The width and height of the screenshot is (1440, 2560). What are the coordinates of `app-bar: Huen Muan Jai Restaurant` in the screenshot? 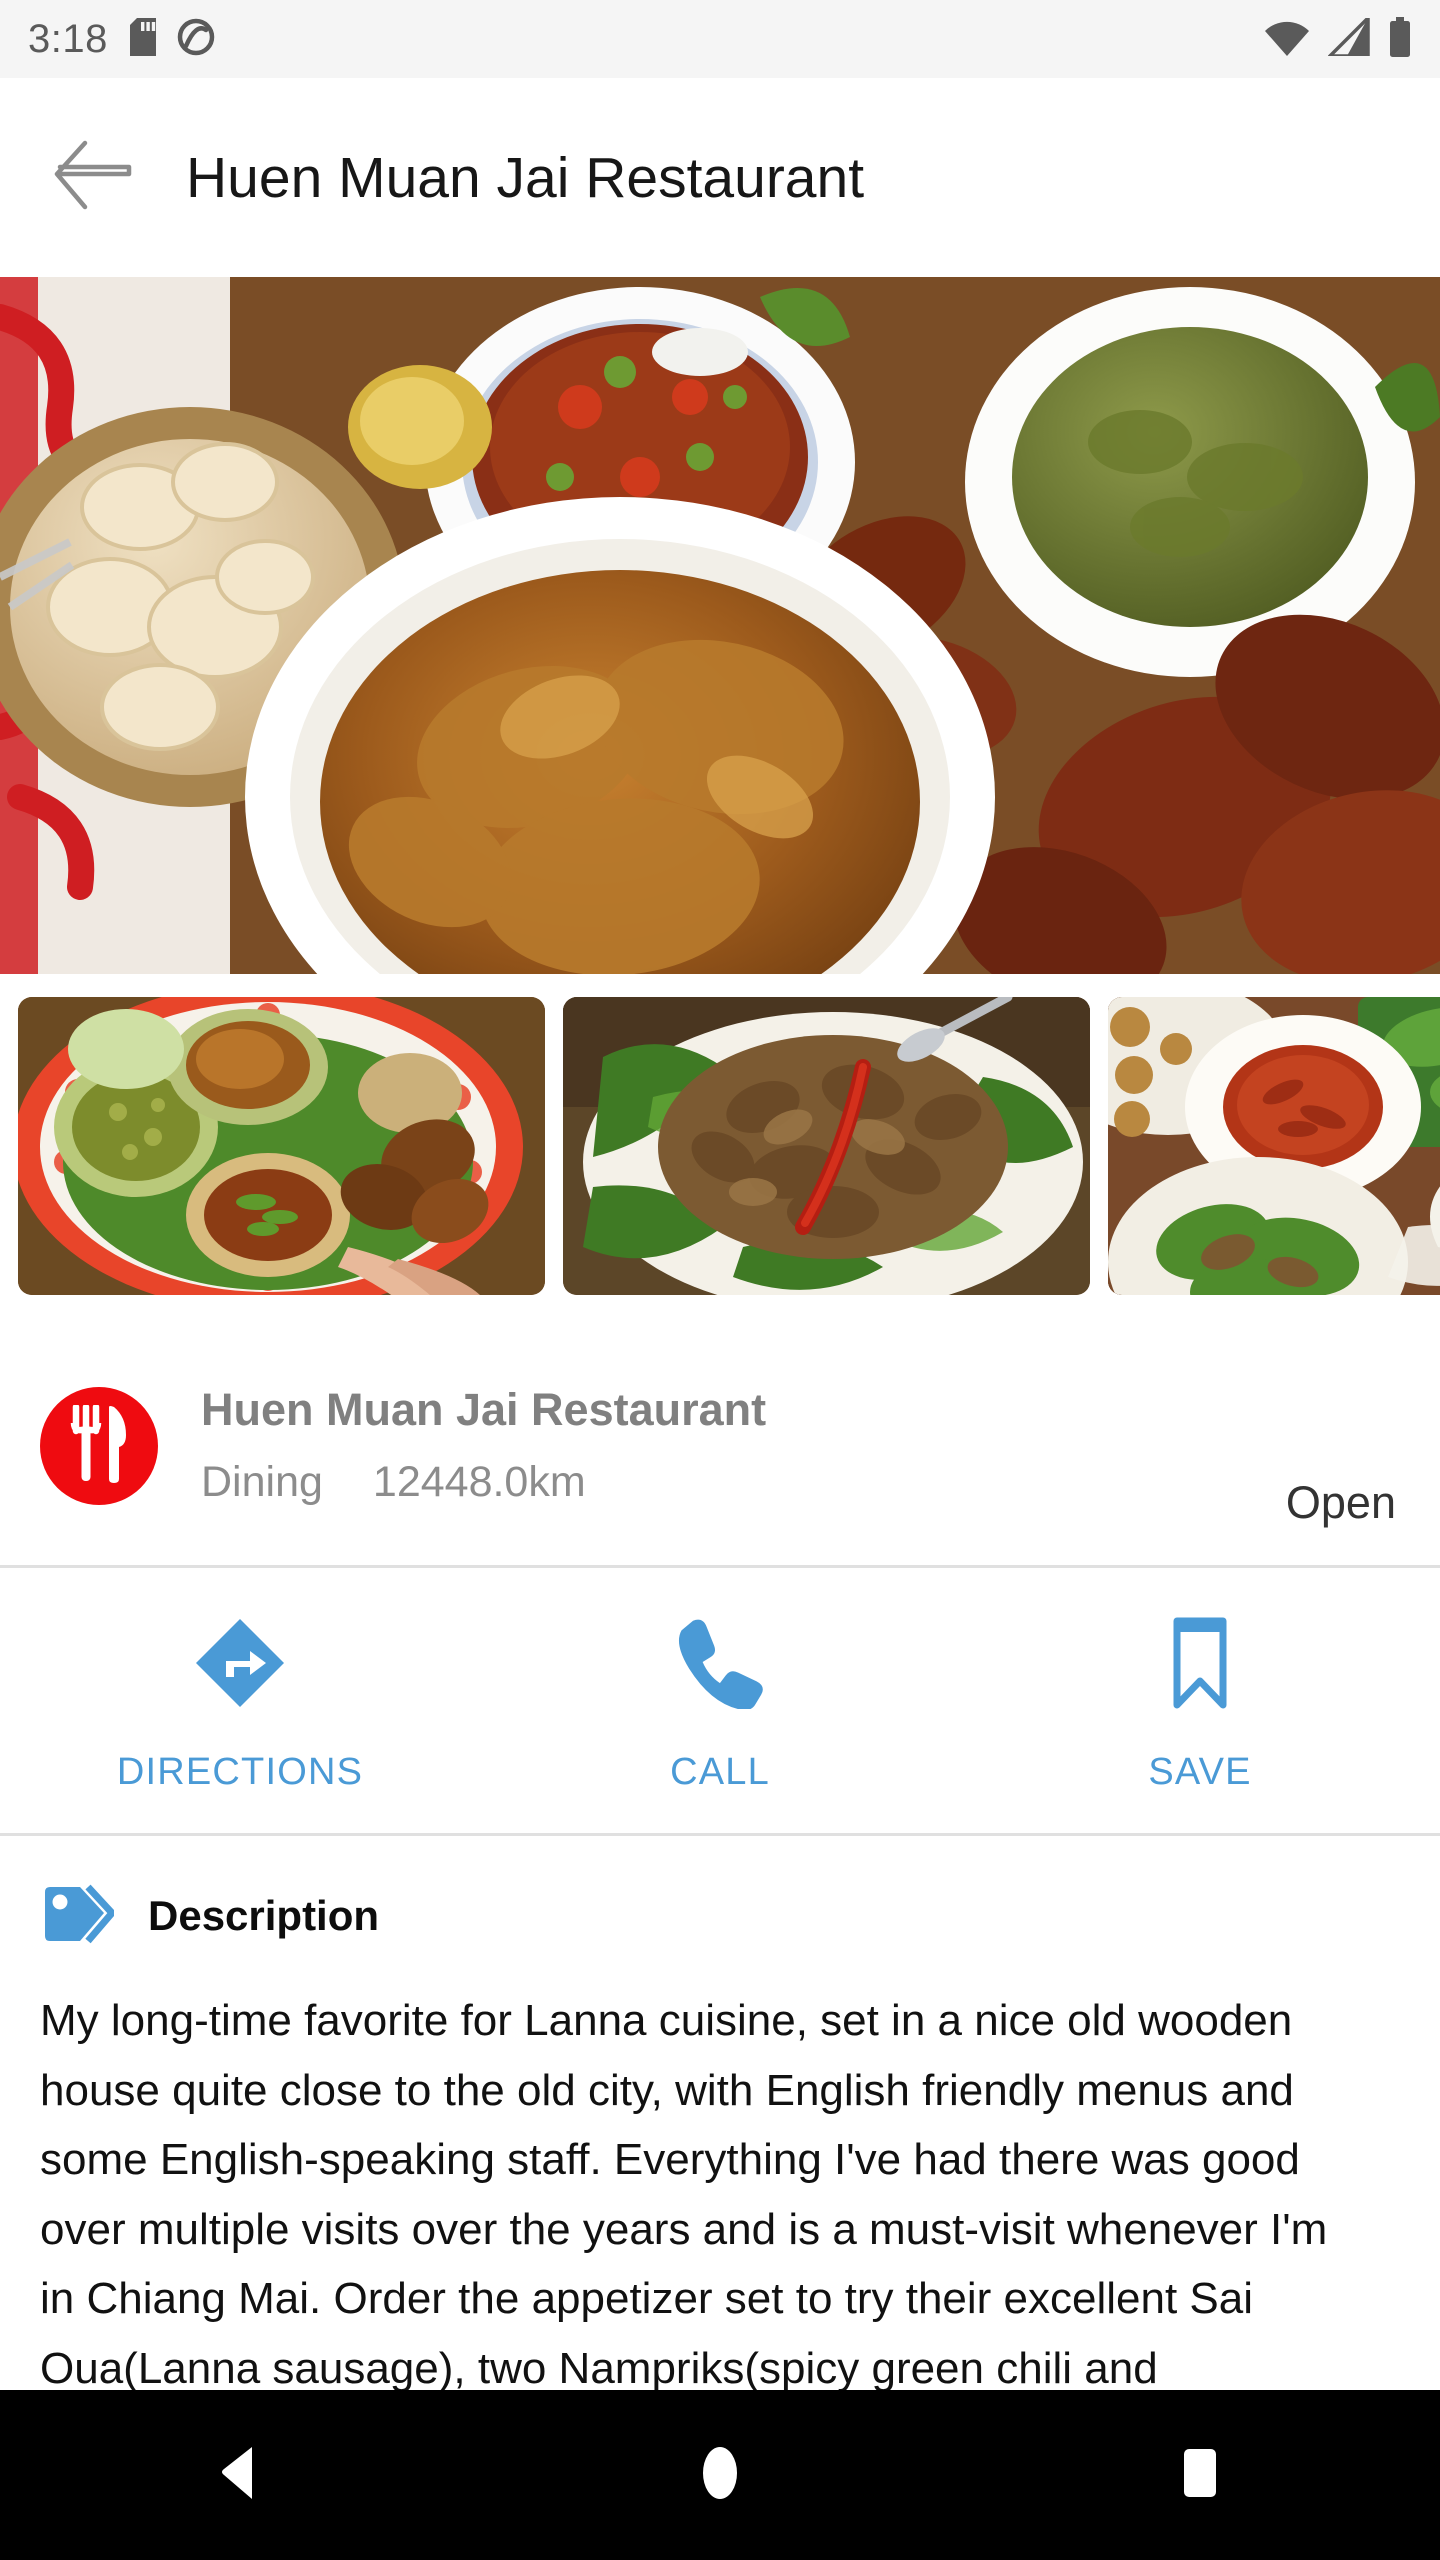 It's located at (720, 177).